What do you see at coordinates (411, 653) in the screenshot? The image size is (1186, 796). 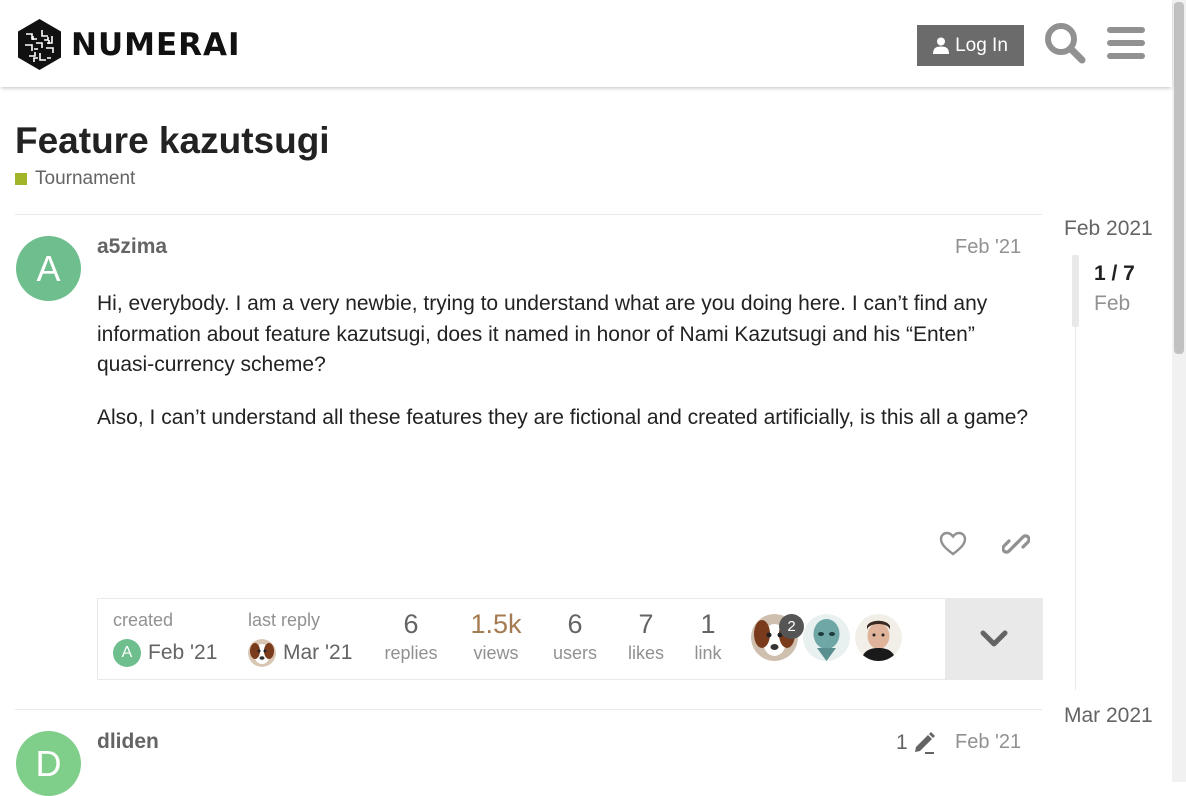 I see `replies-label: replies` at bounding box center [411, 653].